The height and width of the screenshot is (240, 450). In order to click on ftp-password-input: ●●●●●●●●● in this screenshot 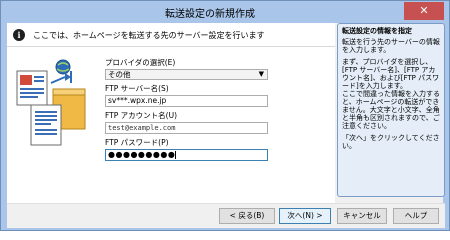, I will do `click(186, 155)`.